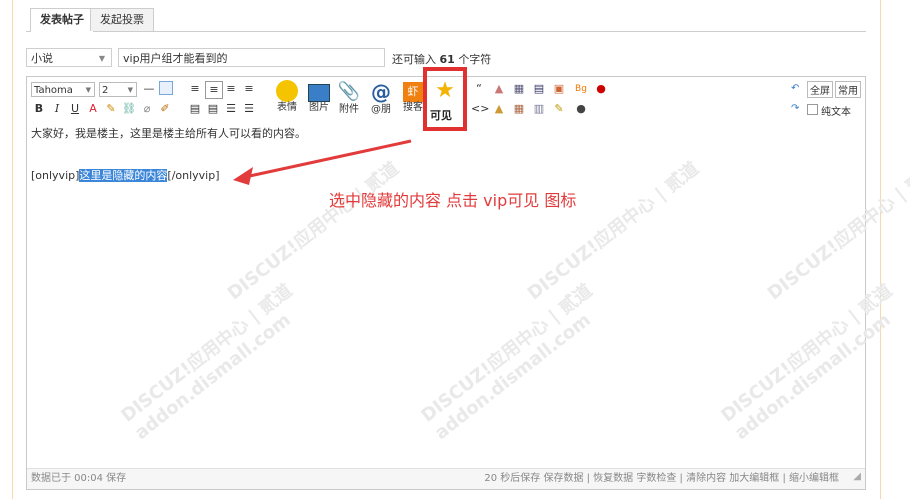 This screenshot has height=499, width=910. I want to click on annotation-text: 选中隐藏的内容 点击 vip可见 图标, so click(453, 200).